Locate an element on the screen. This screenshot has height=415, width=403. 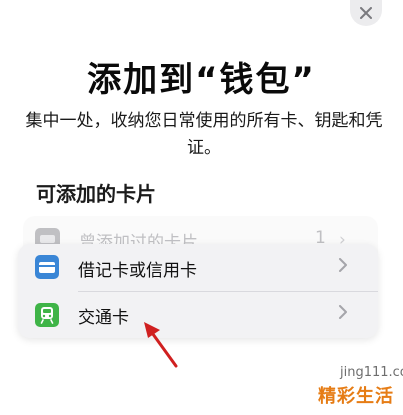
close-icon is located at coordinates (366, 13).